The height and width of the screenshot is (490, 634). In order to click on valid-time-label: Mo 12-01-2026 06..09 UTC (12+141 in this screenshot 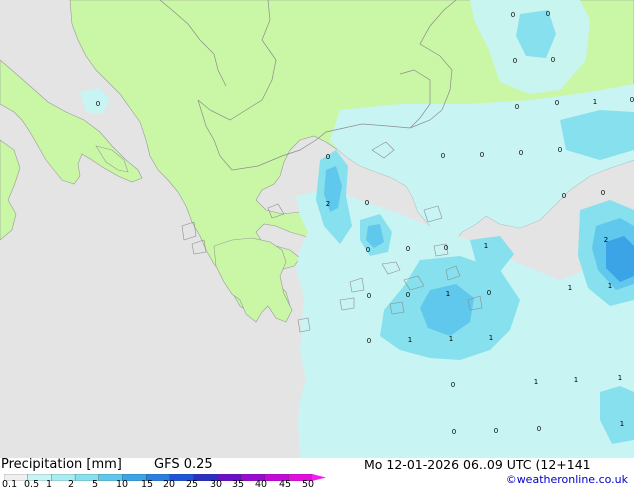, I will do `click(477, 464)`.